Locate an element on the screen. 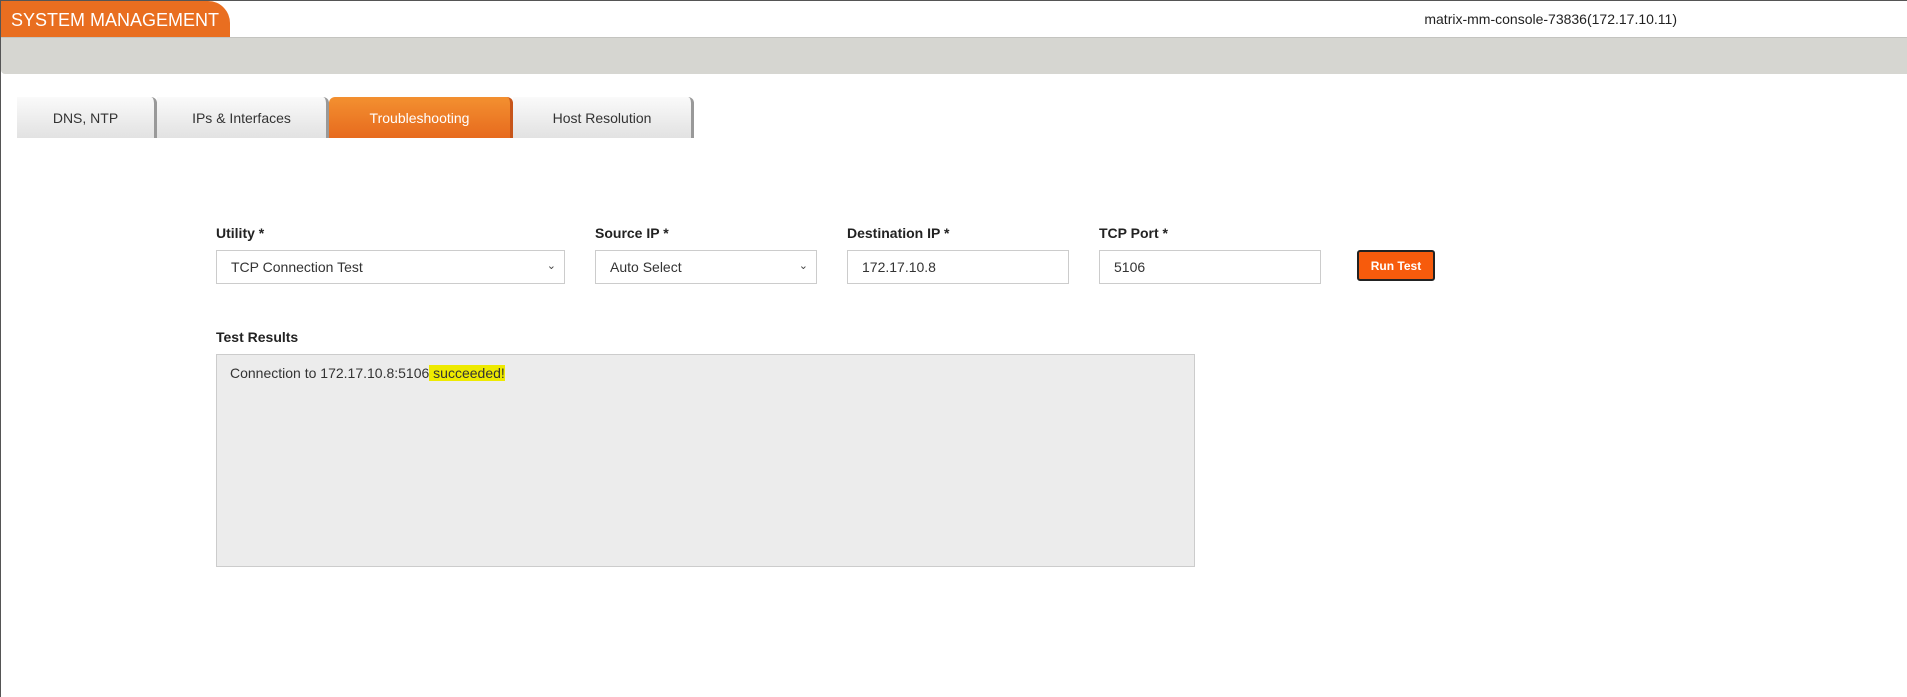  utility-select: TCP Connection Test ⌄ is located at coordinates (390, 267).